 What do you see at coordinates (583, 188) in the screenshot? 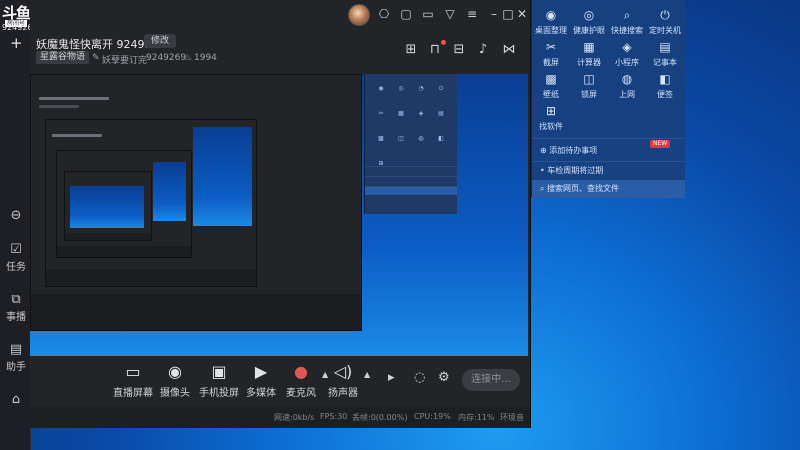
I see `search-label: 搜索网页、查找文件` at bounding box center [583, 188].